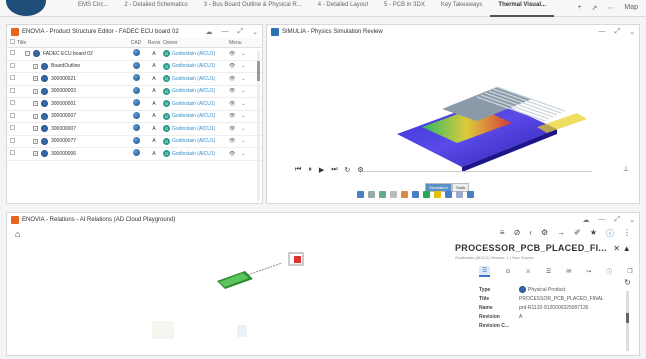  Describe the element at coordinates (426, 194) in the screenshot. I see `plot-icon` at that location.